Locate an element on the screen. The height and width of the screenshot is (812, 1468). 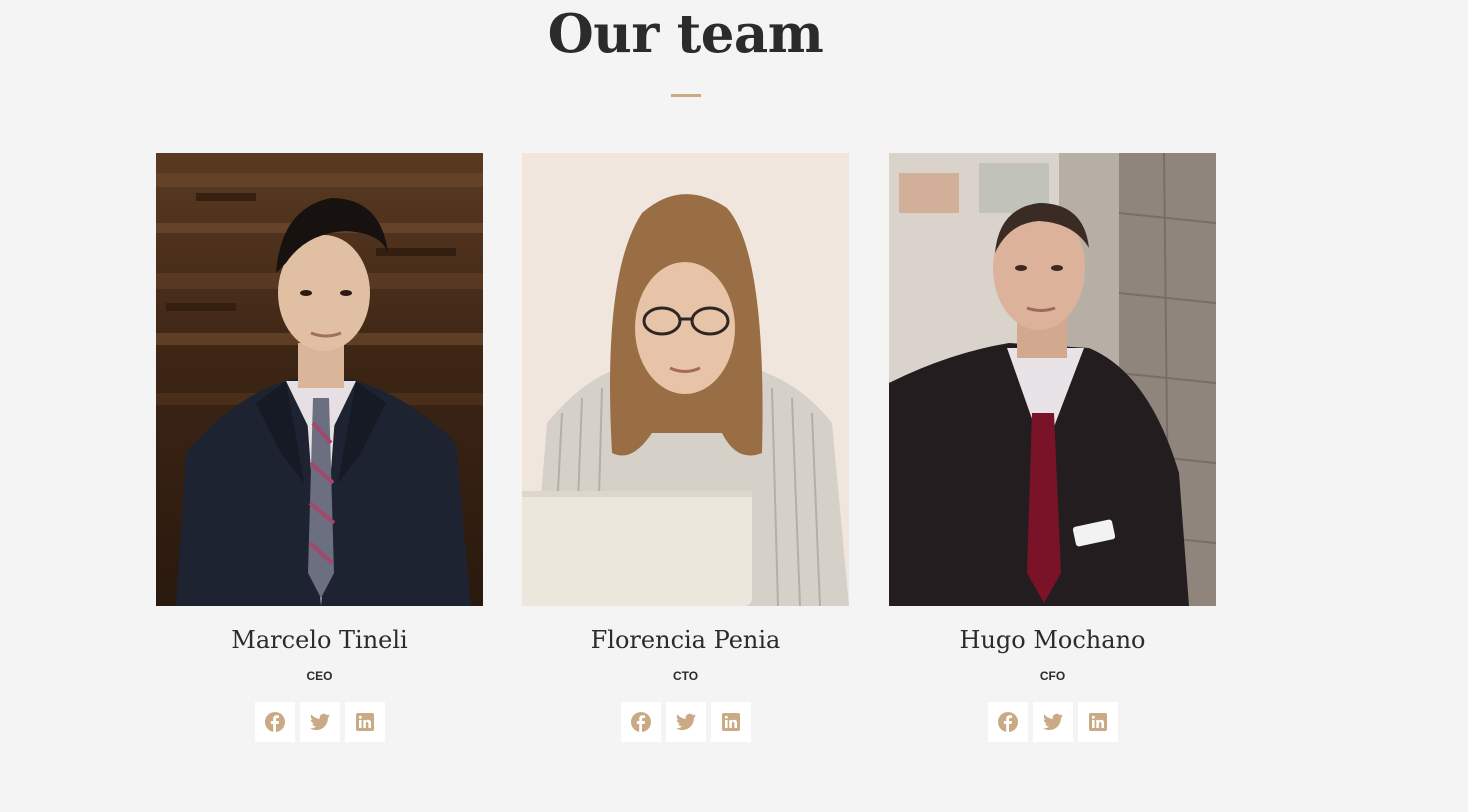
title-divider is located at coordinates (686, 95).